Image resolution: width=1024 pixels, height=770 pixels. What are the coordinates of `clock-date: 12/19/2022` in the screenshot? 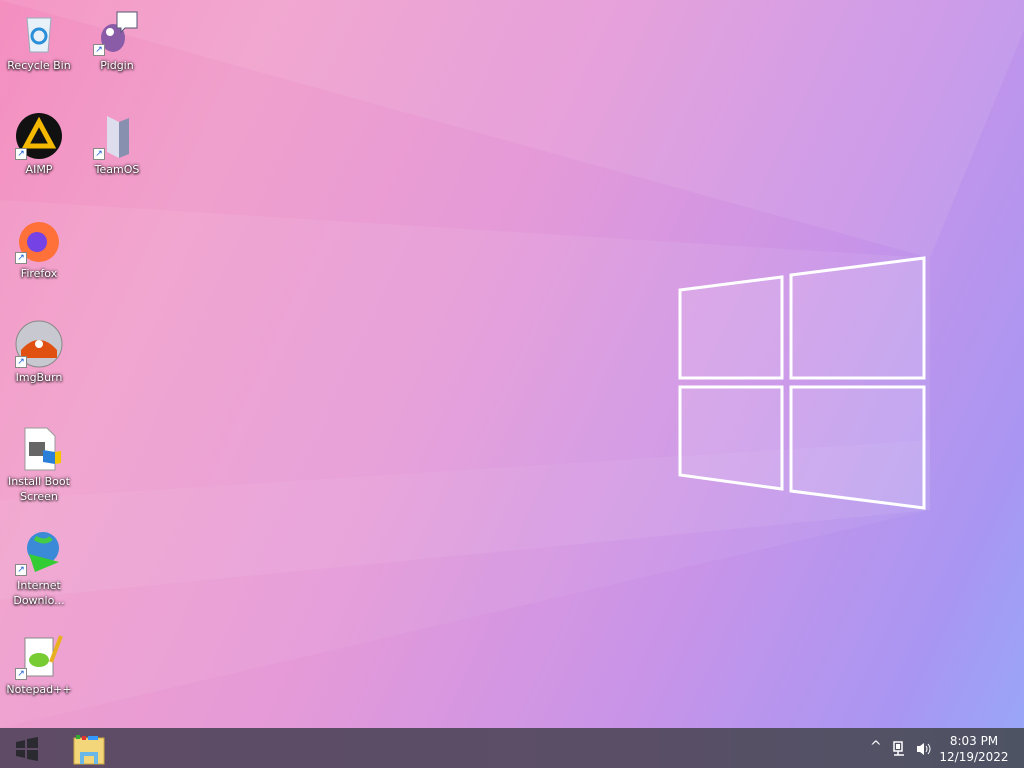 It's located at (974, 757).